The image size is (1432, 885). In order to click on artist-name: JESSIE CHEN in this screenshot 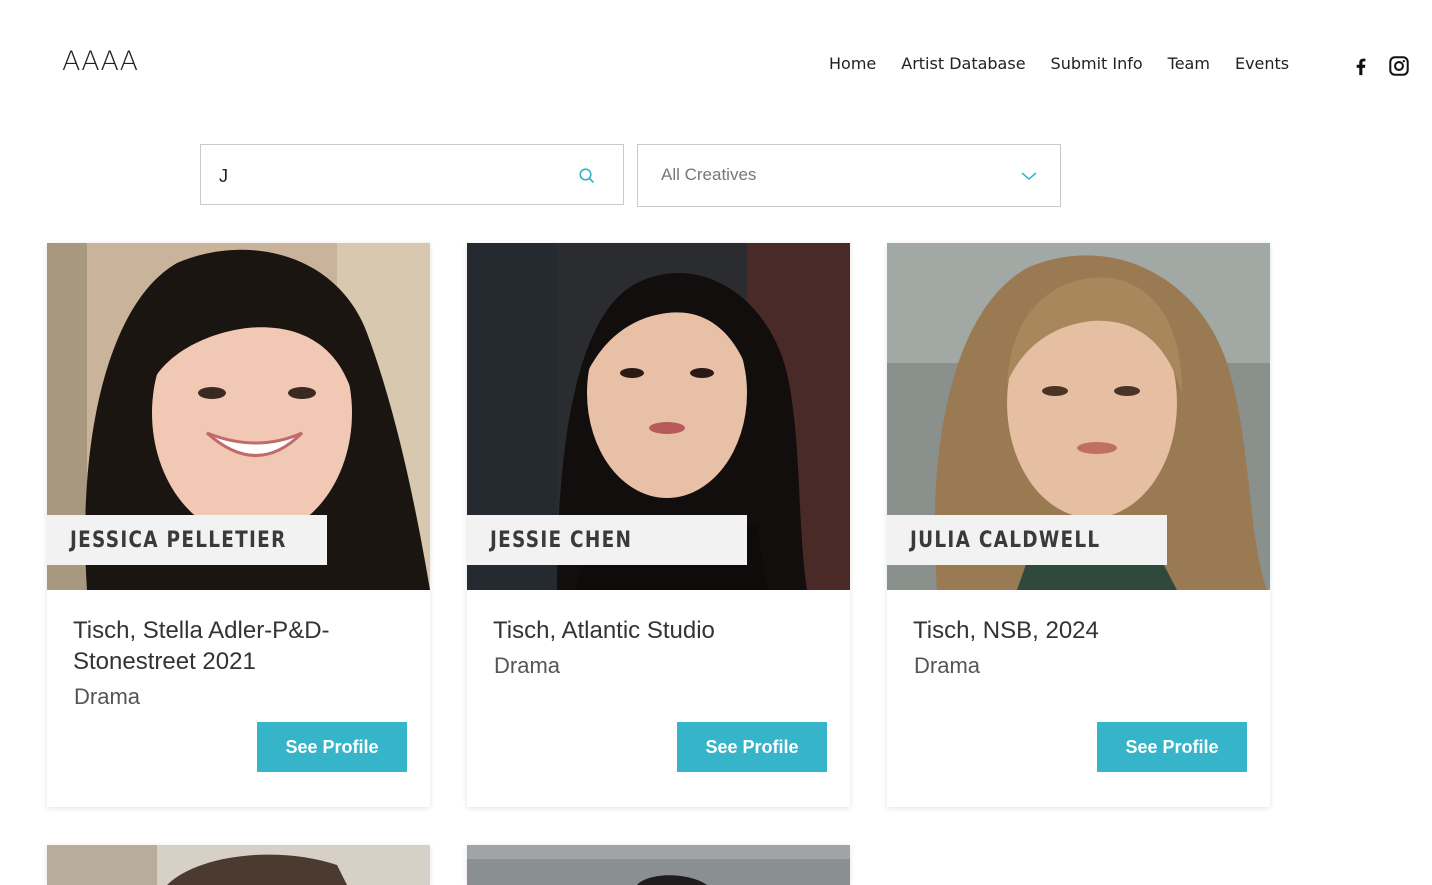, I will do `click(607, 540)`.